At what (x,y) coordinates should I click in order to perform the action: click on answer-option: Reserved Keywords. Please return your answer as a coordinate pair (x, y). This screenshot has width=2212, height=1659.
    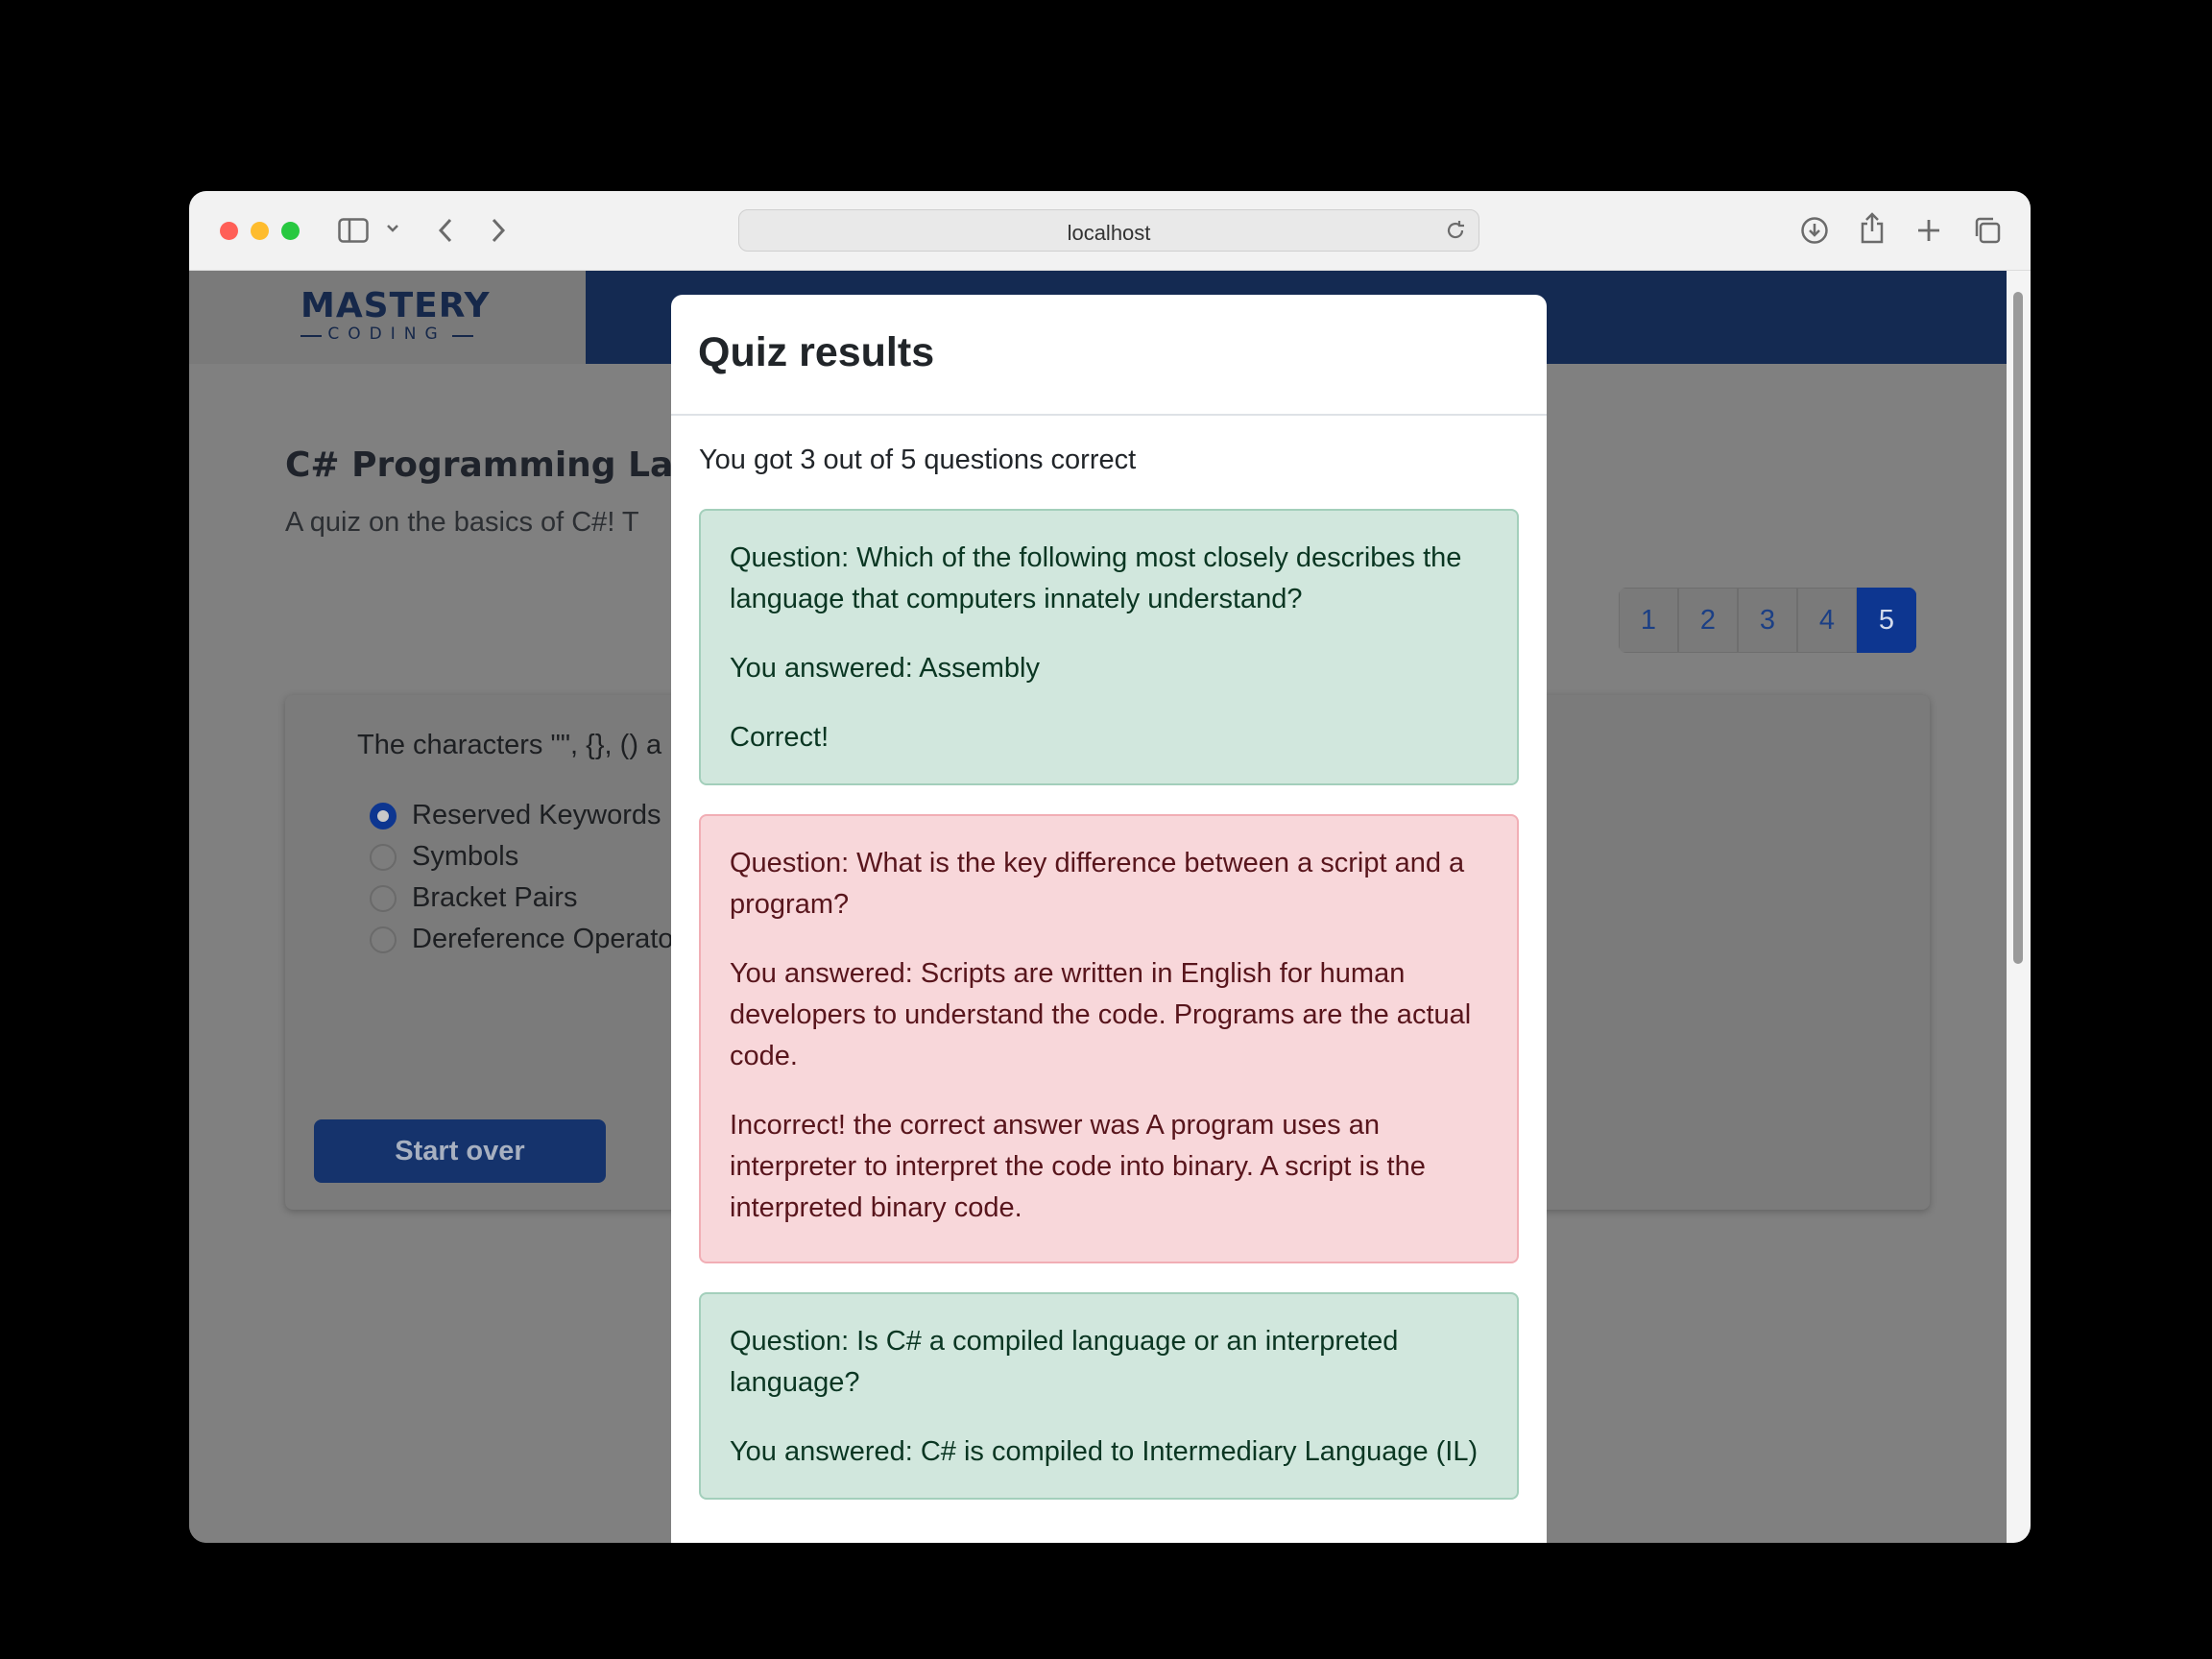
    Looking at the image, I should click on (521, 815).